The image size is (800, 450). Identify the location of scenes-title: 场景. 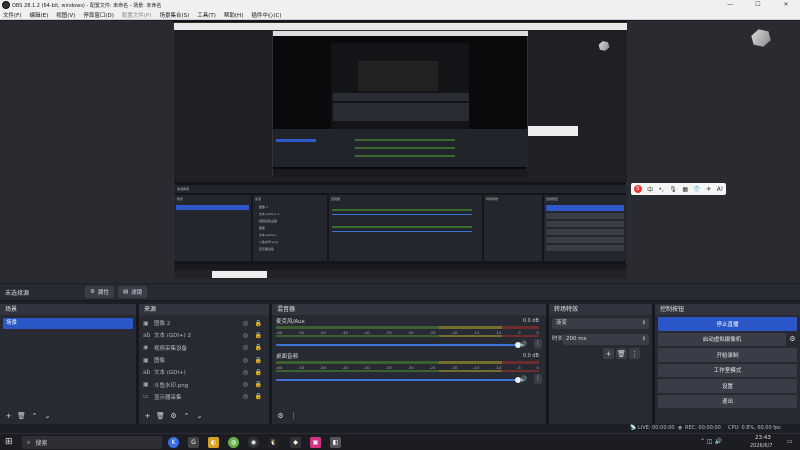
(68, 309).